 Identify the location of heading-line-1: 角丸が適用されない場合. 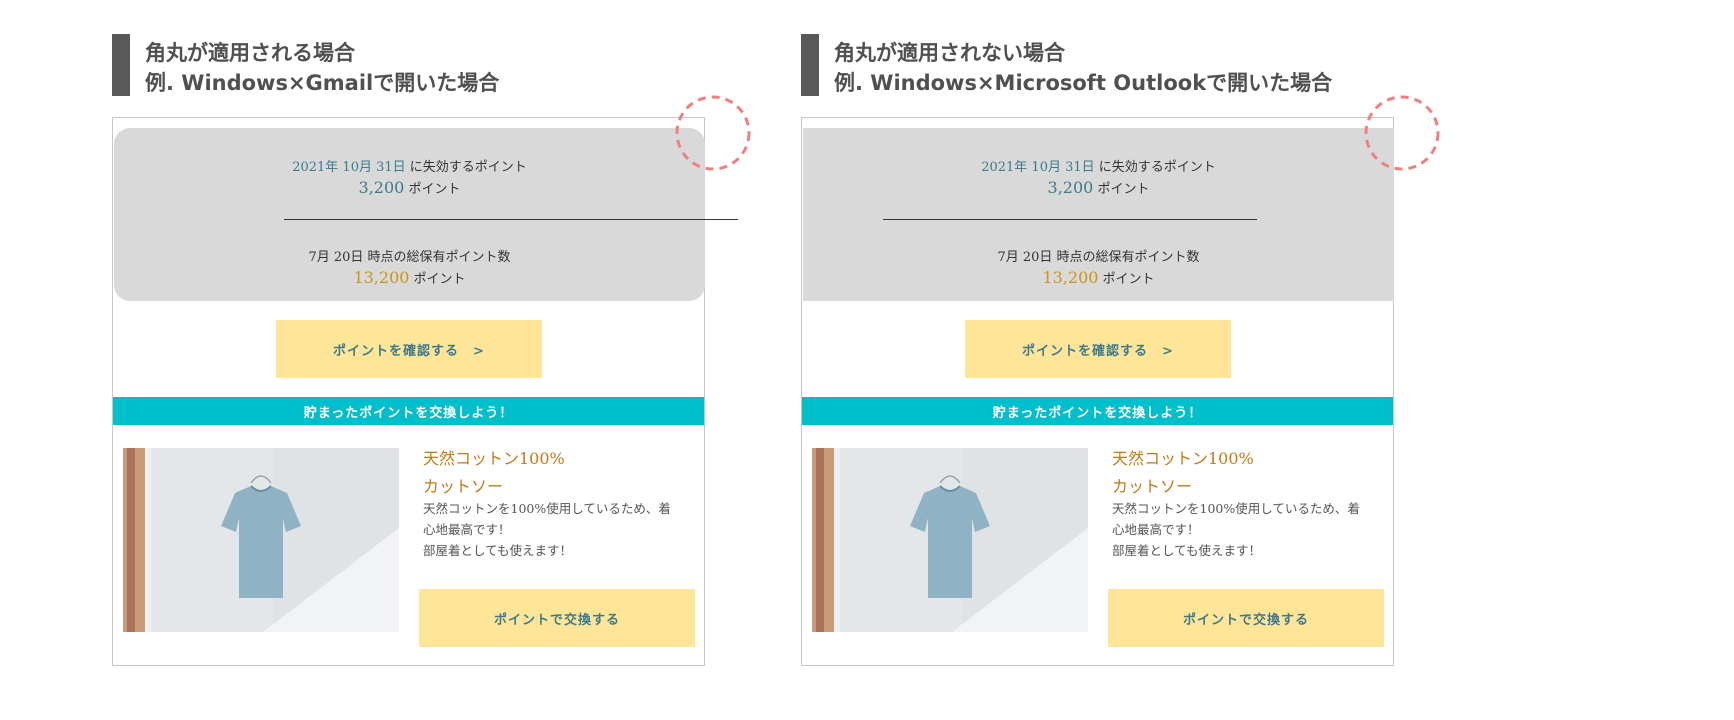
(949, 53).